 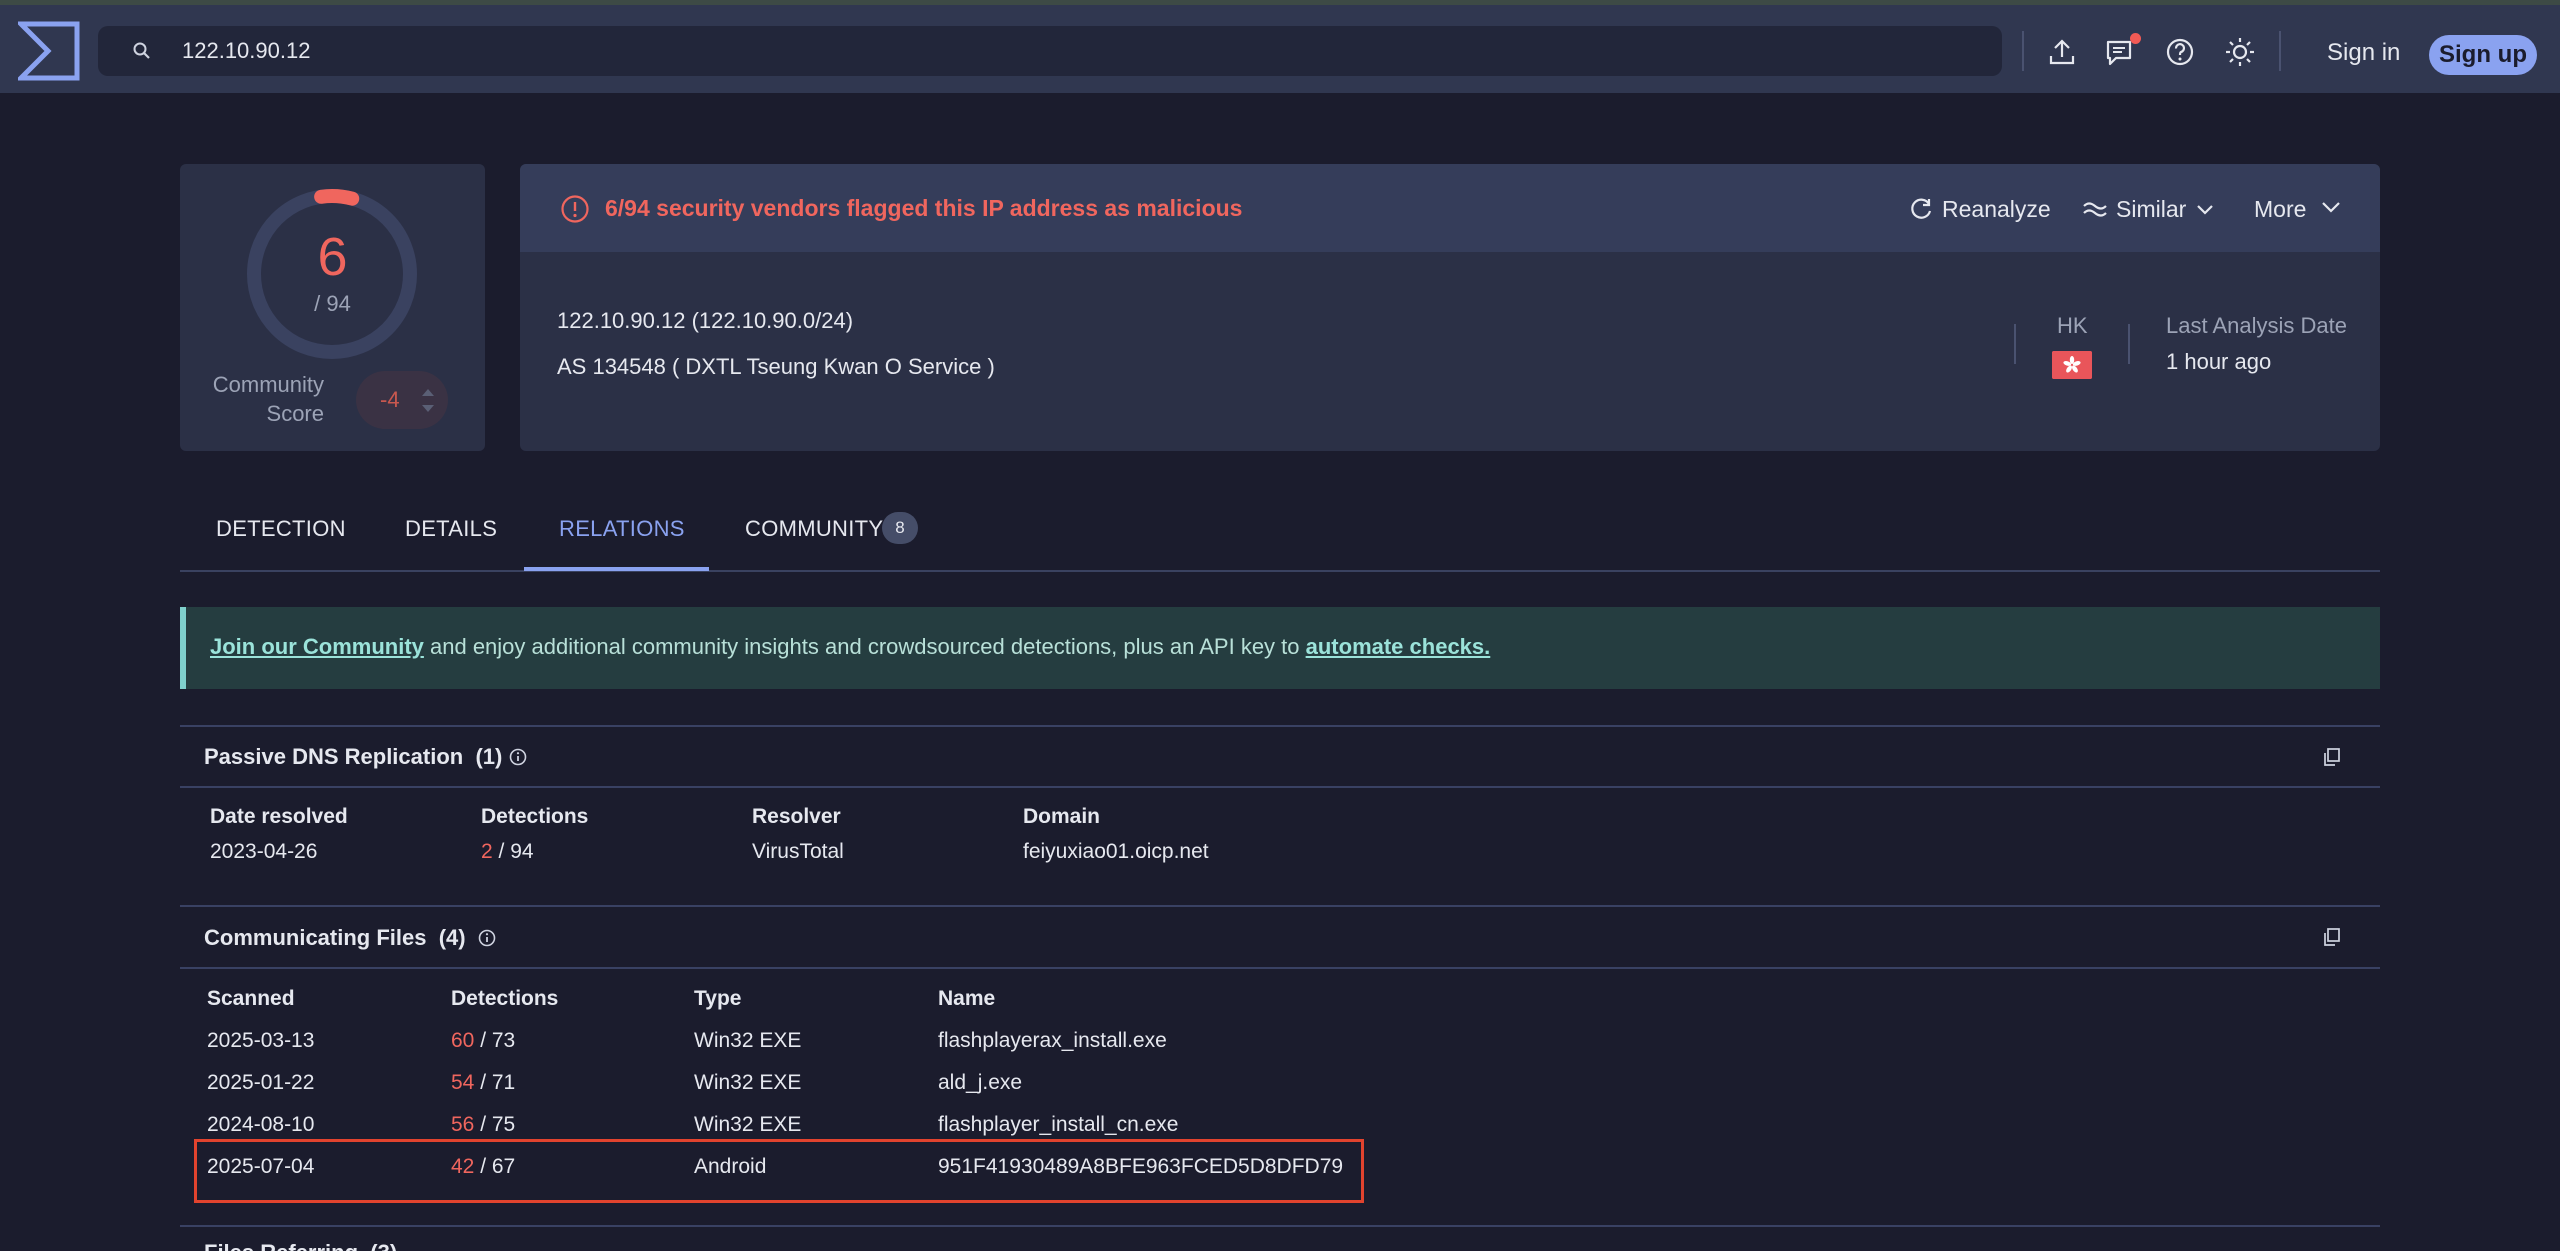 What do you see at coordinates (980, 1083) in the screenshot?
I see `file-row-name: ald_j.exe` at bounding box center [980, 1083].